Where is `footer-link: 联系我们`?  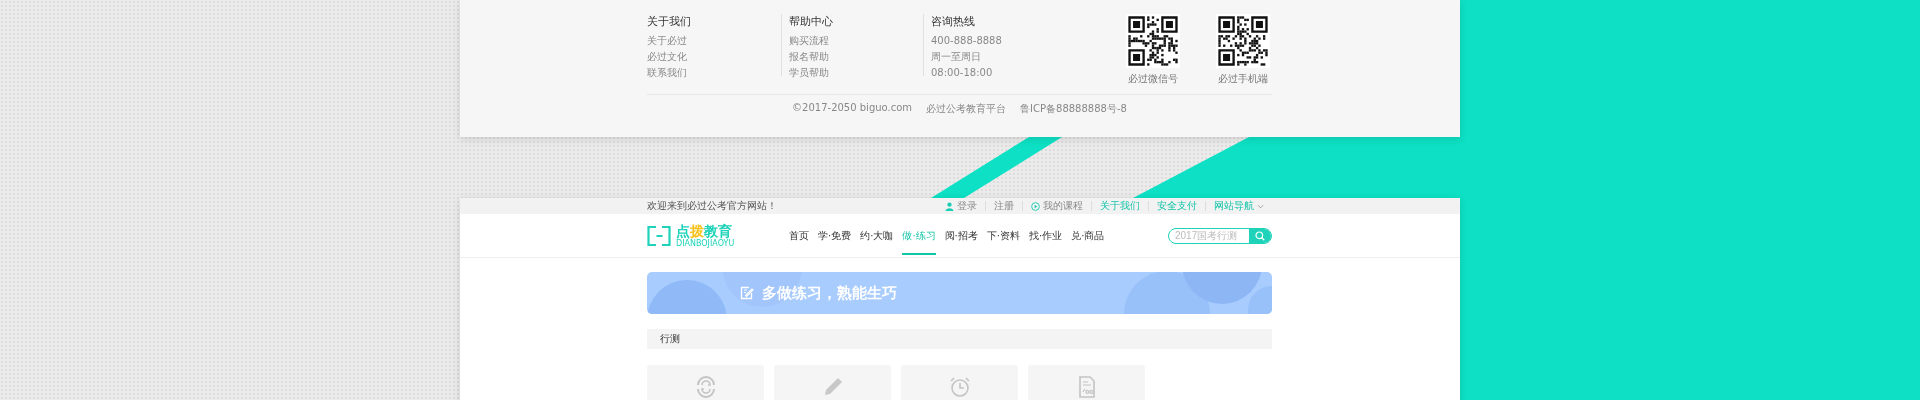 footer-link: 联系我们 is located at coordinates (667, 73).